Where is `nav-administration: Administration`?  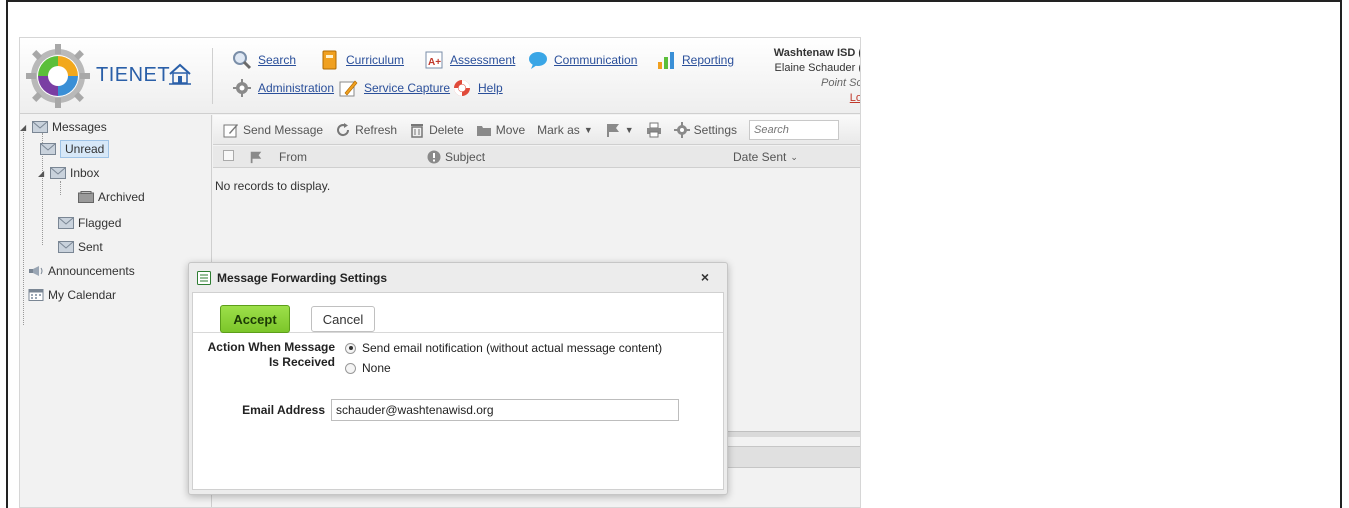 nav-administration: Administration is located at coordinates (283, 88).